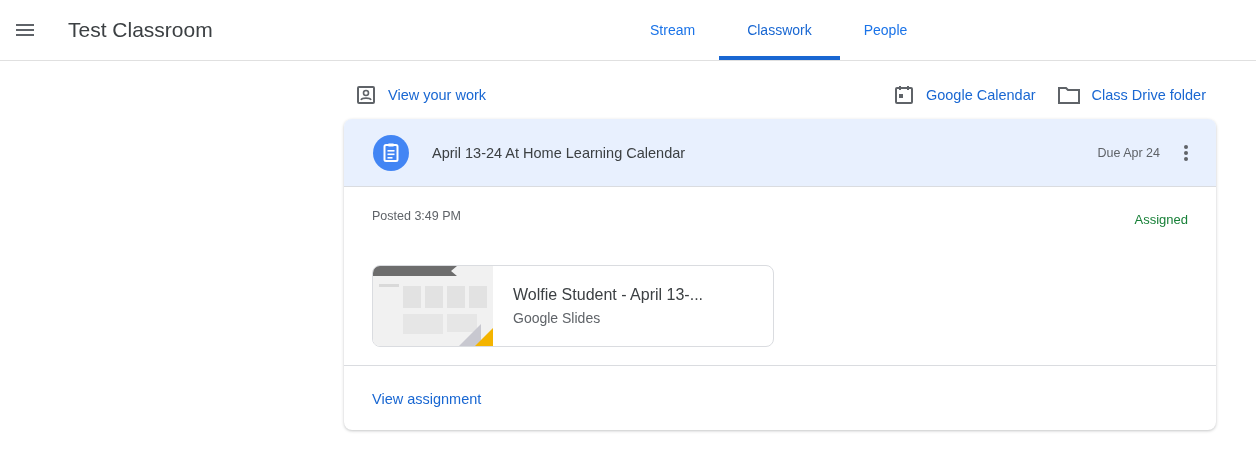  I want to click on class-title: Test Classroom, so click(140, 30).